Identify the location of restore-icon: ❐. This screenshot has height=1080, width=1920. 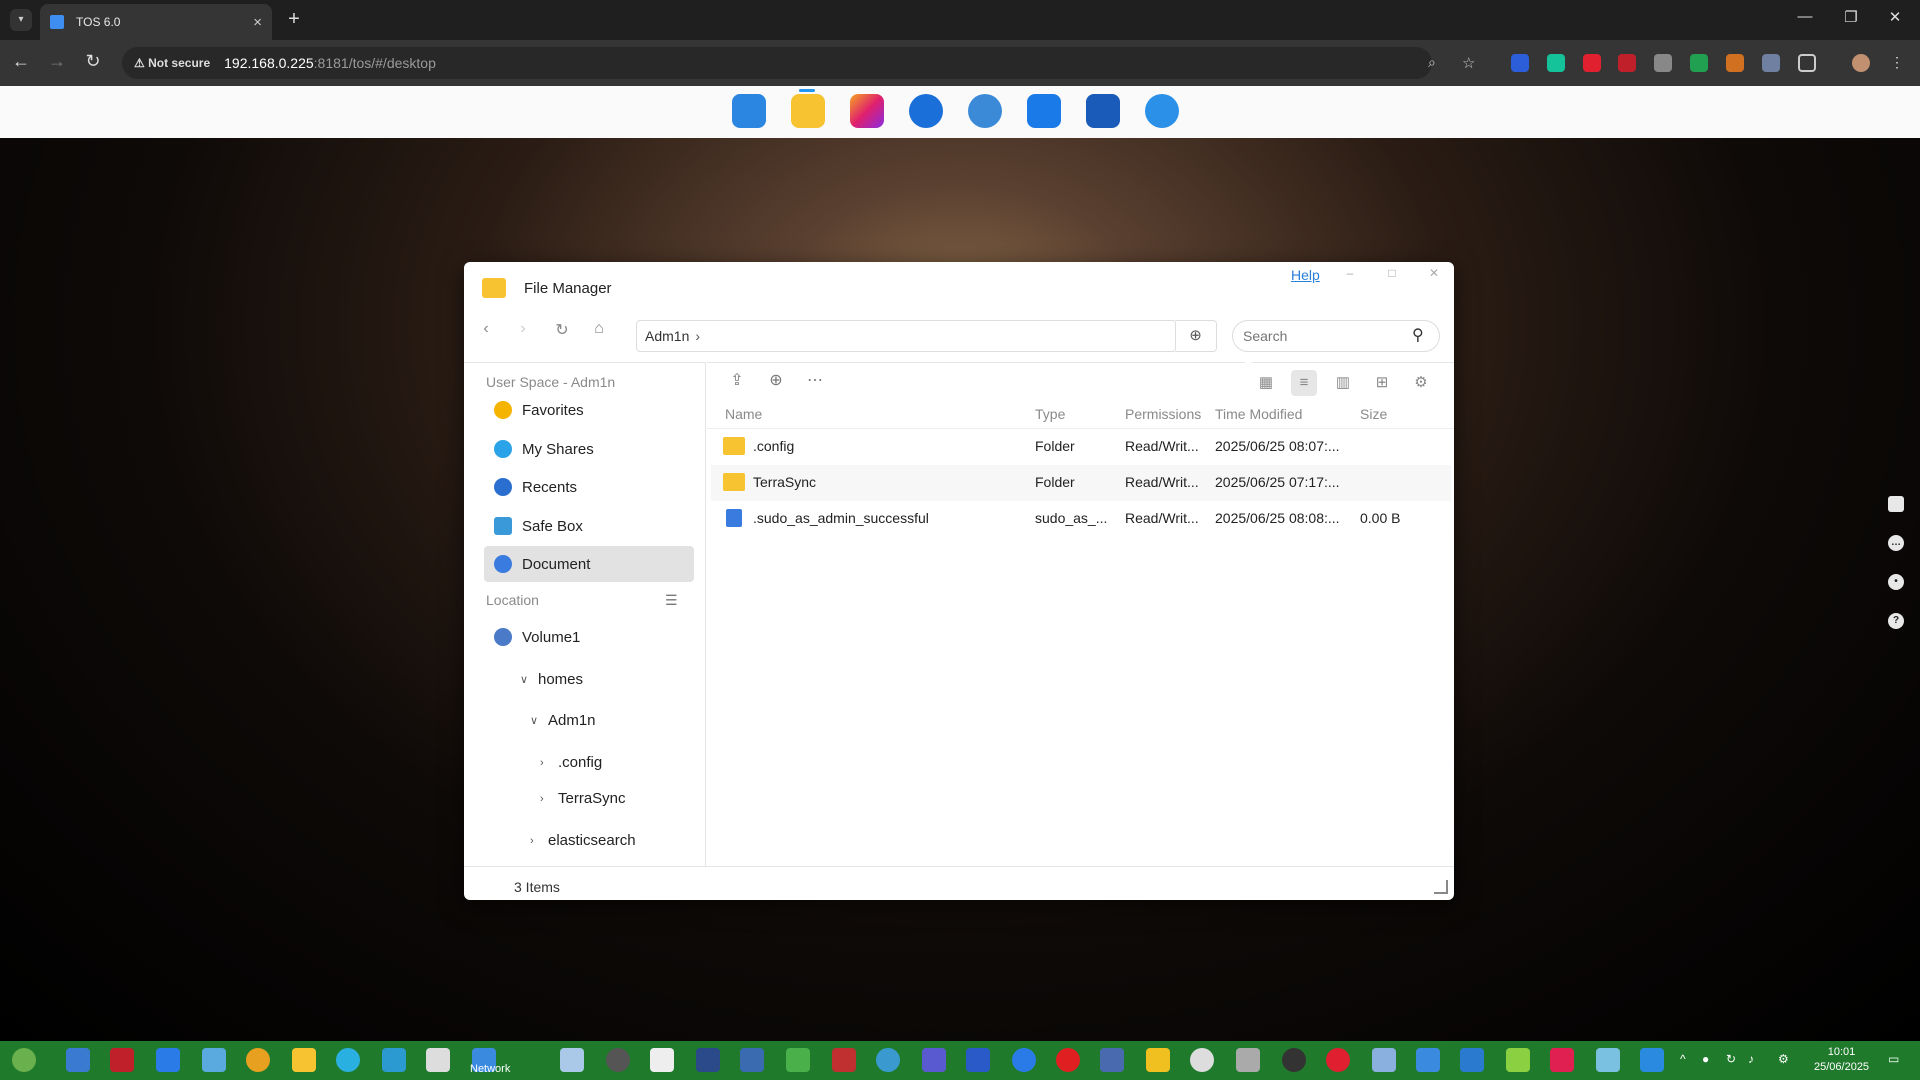
(1851, 17).